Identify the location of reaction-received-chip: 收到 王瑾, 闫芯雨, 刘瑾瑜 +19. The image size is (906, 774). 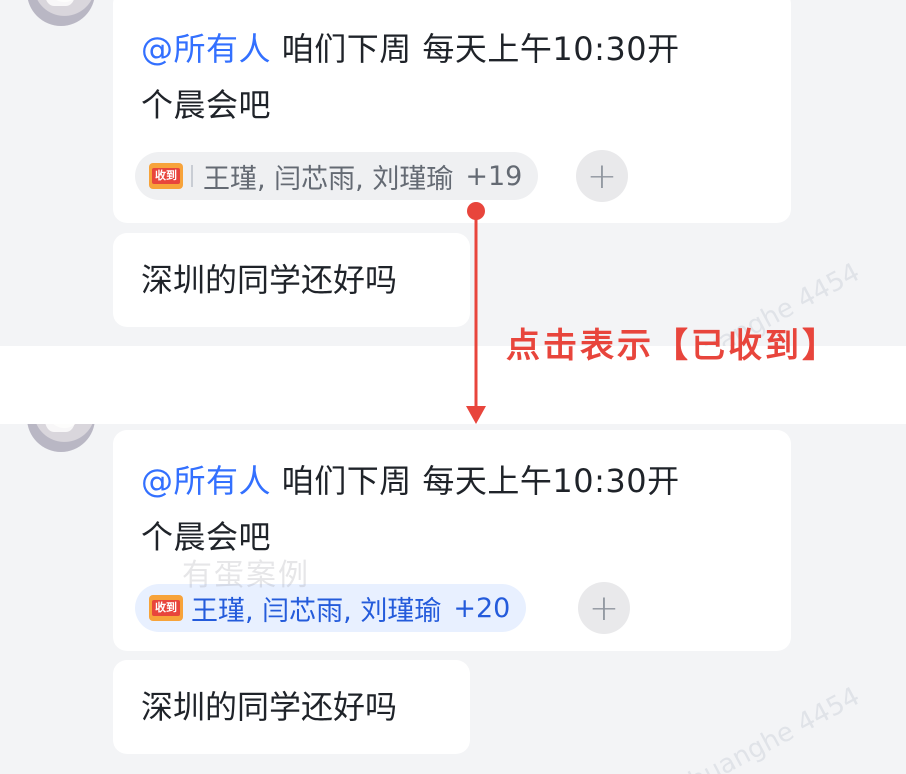
(337, 176).